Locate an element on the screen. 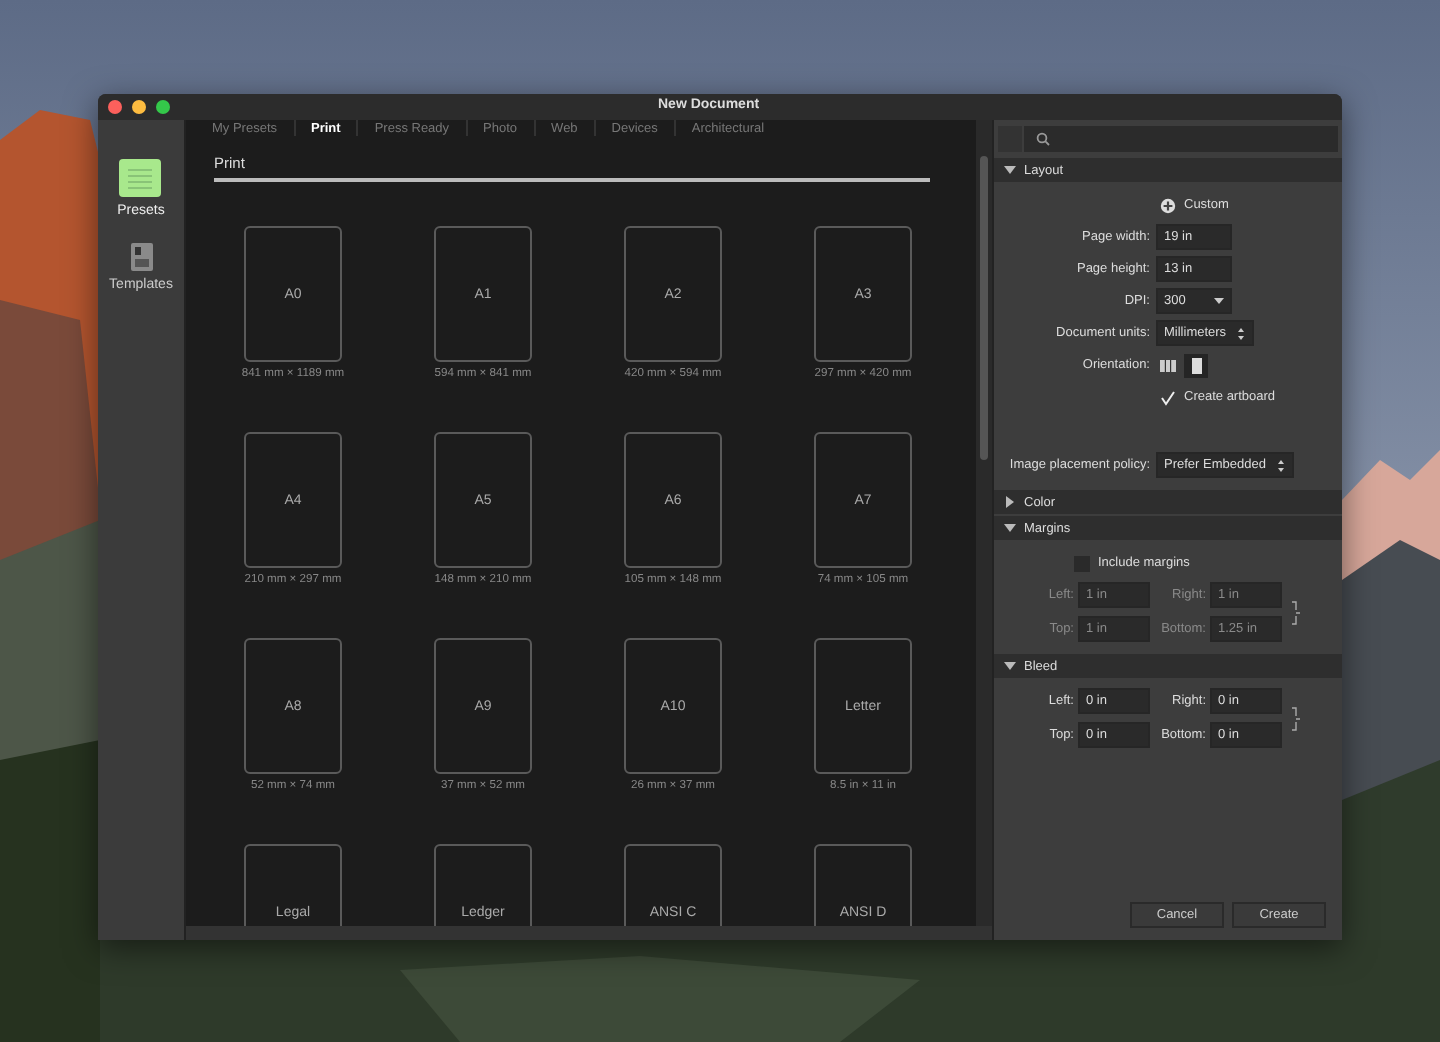 The height and width of the screenshot is (1042, 1440). search-icon is located at coordinates (1043, 139).